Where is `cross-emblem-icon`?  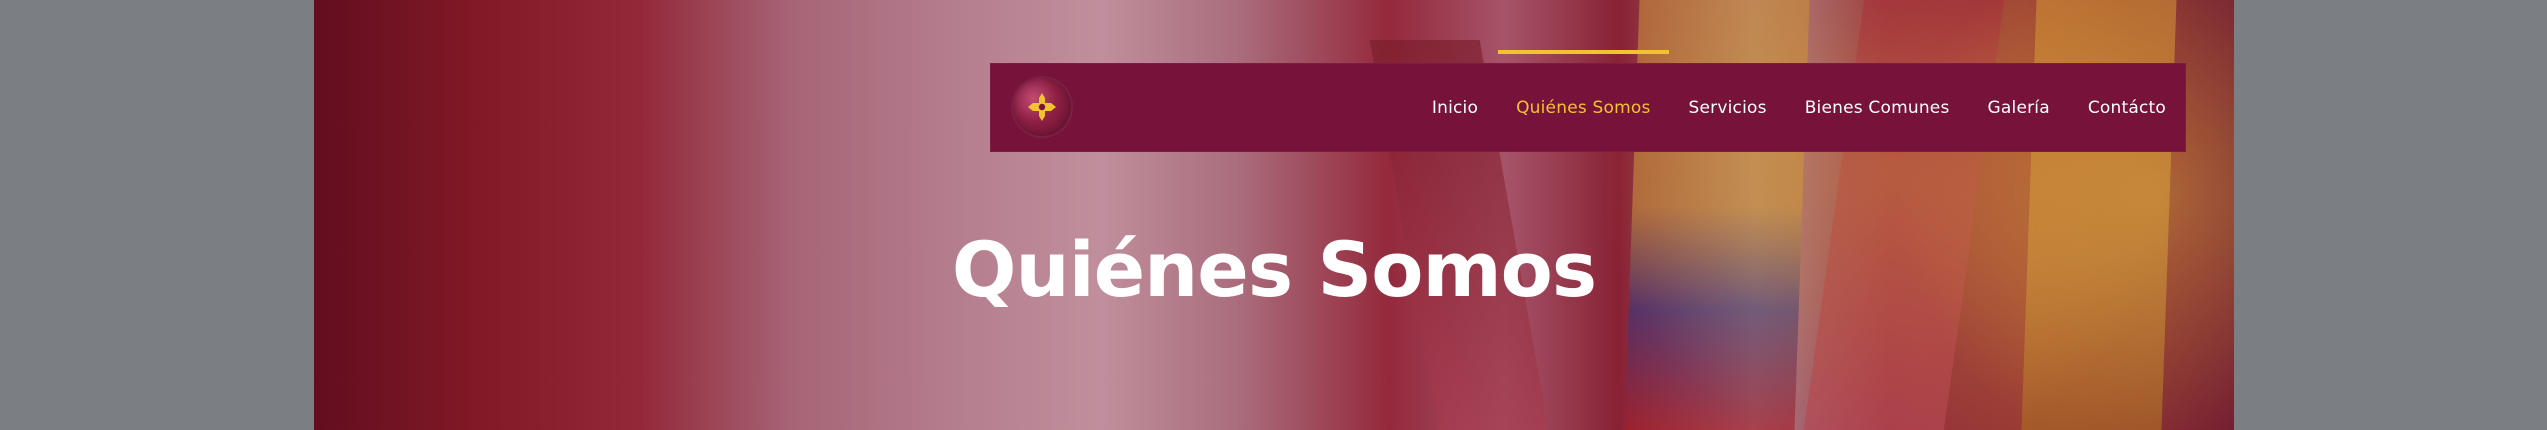 cross-emblem-icon is located at coordinates (1042, 107).